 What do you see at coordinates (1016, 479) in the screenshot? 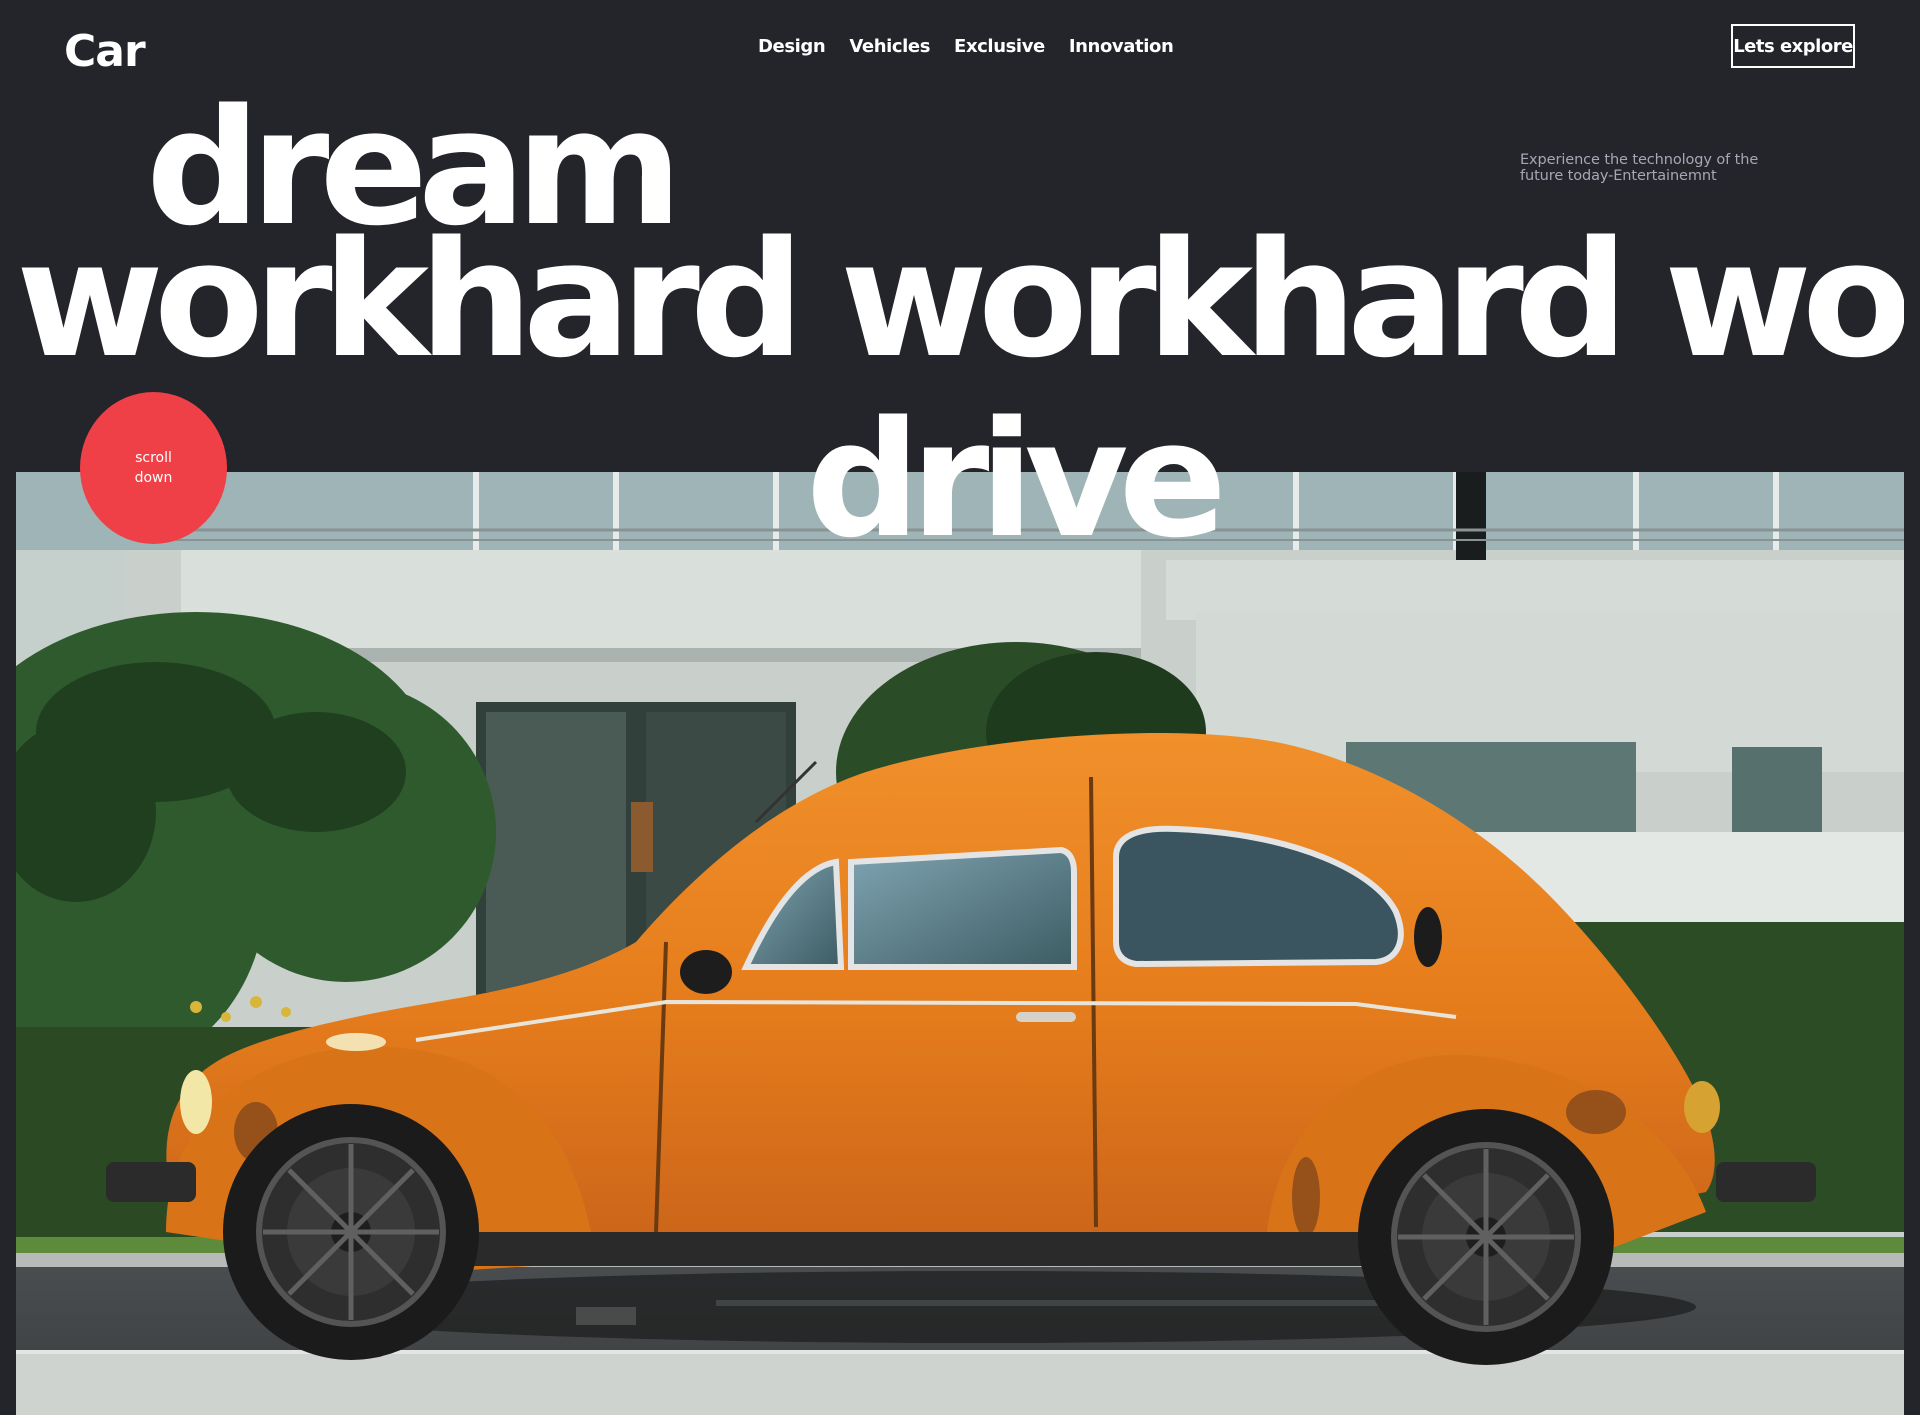
I see `headline-drive: drive` at bounding box center [1016, 479].